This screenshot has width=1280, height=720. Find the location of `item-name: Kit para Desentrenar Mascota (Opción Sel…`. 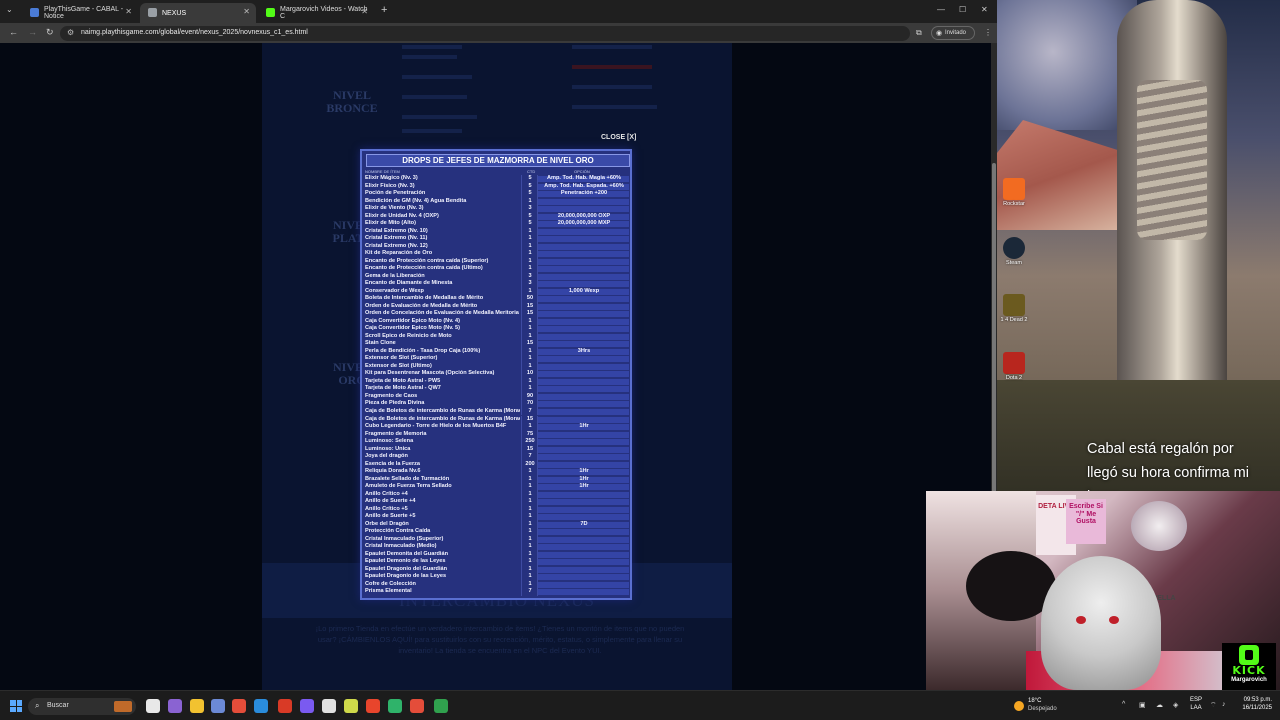

item-name: Kit para Desentrenar Mascota (Opción Sel… is located at coordinates (430, 373).